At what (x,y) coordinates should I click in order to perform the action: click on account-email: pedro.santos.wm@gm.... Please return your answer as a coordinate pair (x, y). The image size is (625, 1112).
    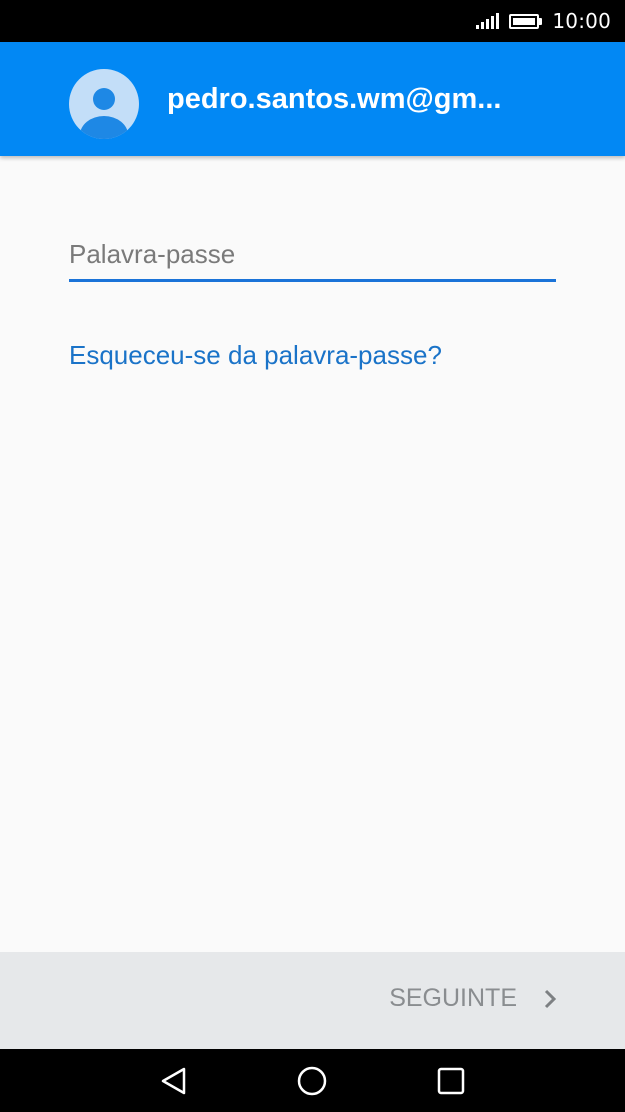
    Looking at the image, I should click on (334, 99).